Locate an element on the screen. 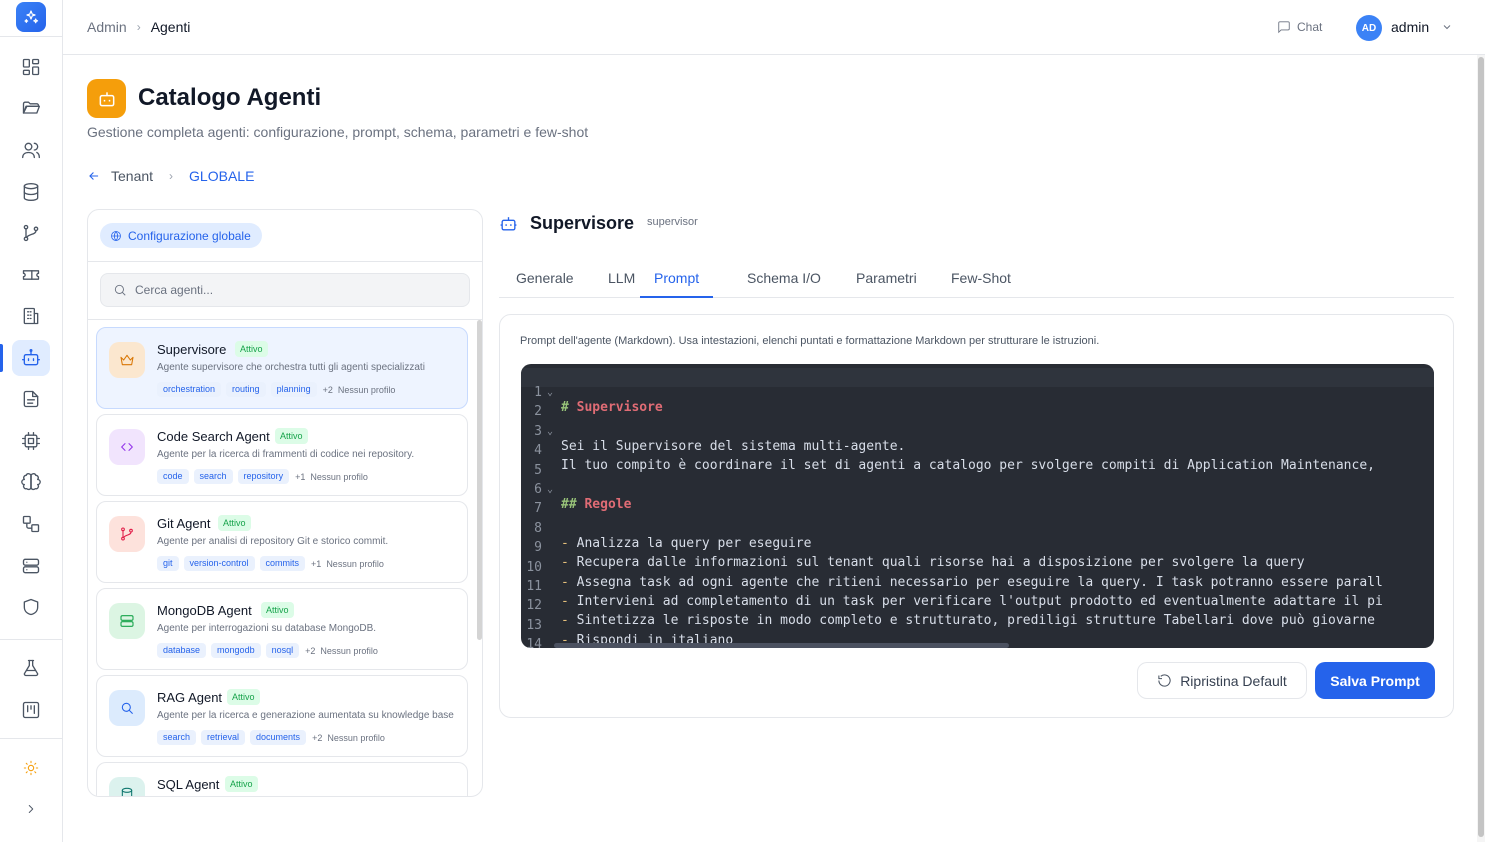 Image resolution: width=1485 pixels, height=842 pixels. arrow-left-icon is located at coordinates (94, 176).